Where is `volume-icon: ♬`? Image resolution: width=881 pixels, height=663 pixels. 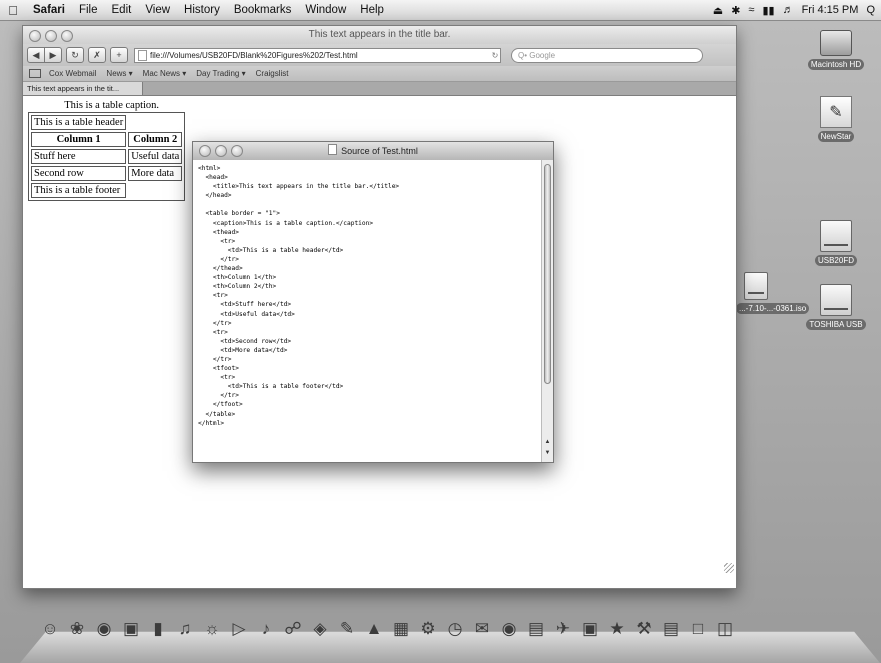 volume-icon: ♬ is located at coordinates (788, 10).